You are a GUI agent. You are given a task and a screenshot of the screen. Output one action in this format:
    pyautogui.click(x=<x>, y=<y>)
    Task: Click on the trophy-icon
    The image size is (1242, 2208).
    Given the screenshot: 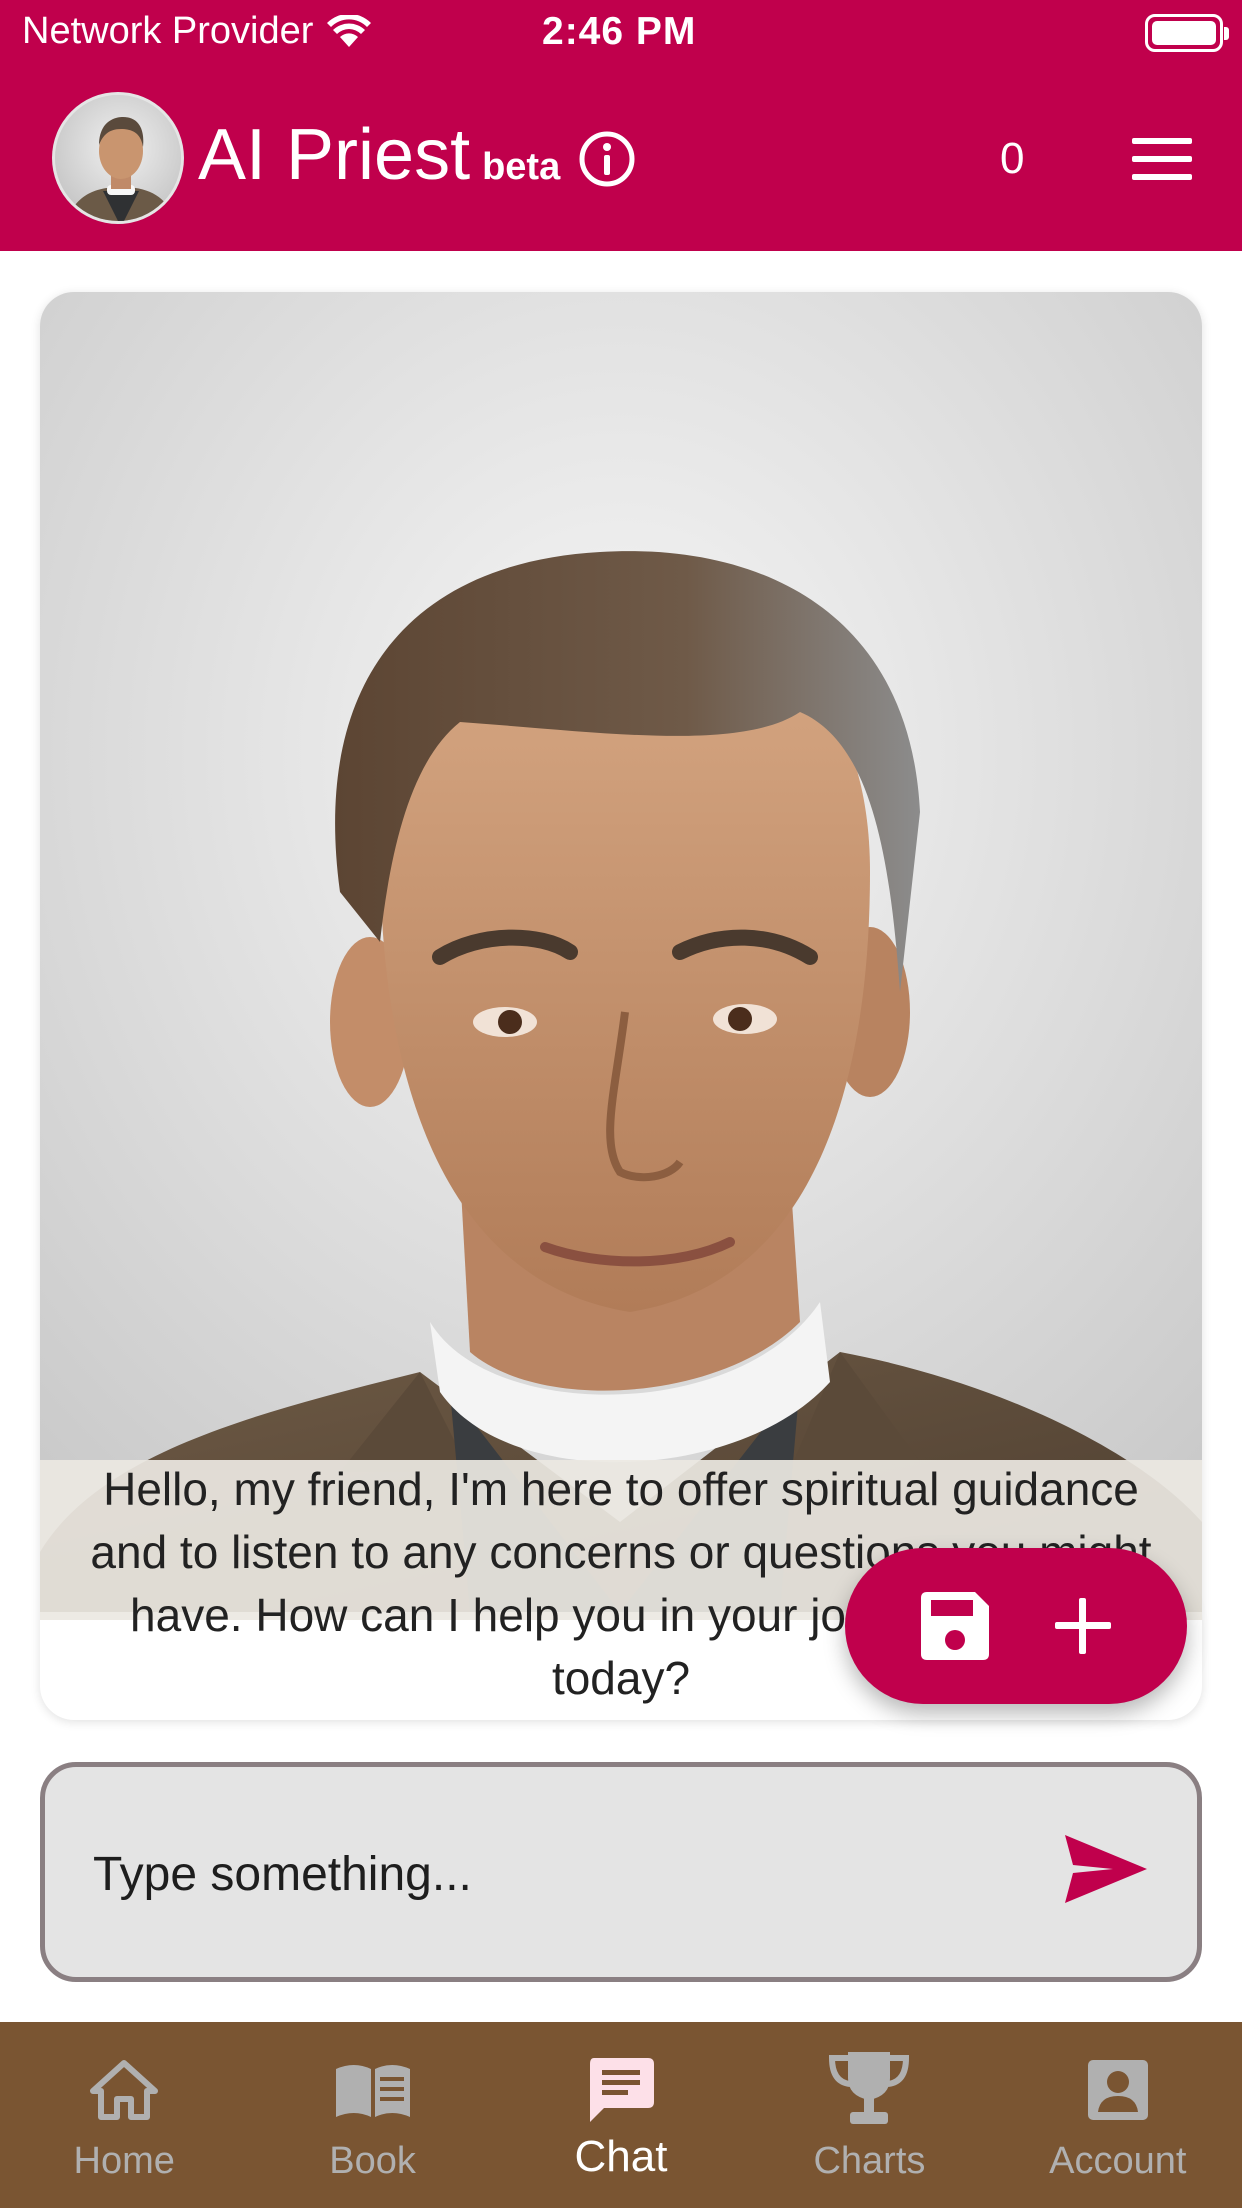 What is the action you would take?
    pyautogui.click(x=869, y=2088)
    